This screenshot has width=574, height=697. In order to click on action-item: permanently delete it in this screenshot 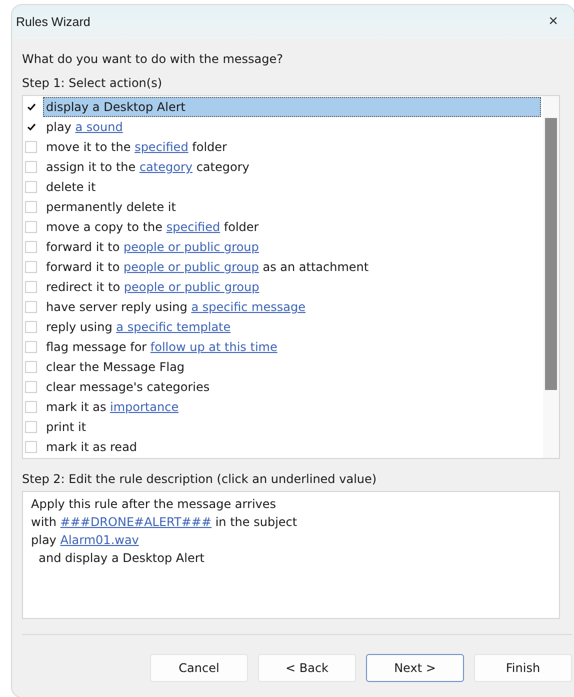, I will do `click(111, 207)`.